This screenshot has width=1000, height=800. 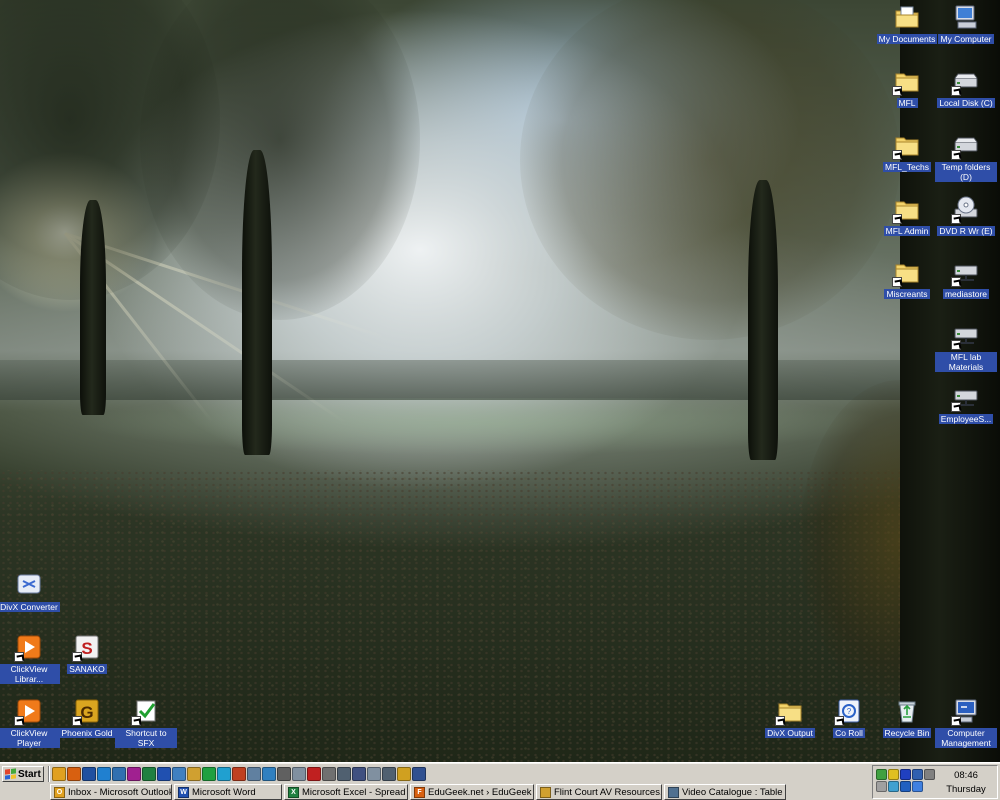 I want to click on cd-icon, so click(x=374, y=774).